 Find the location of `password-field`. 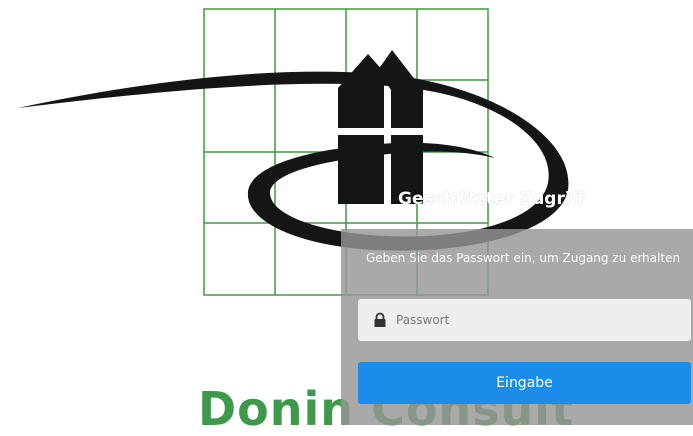

password-field is located at coordinates (524, 320).